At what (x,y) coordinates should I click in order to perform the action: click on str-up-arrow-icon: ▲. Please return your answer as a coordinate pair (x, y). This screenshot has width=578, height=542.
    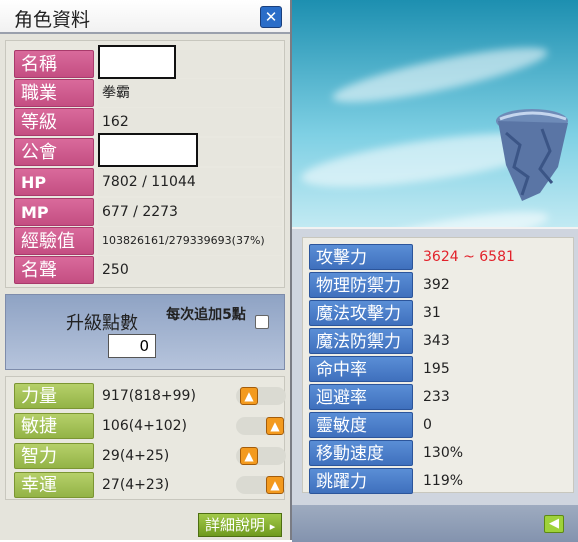
    Looking at the image, I should click on (249, 396).